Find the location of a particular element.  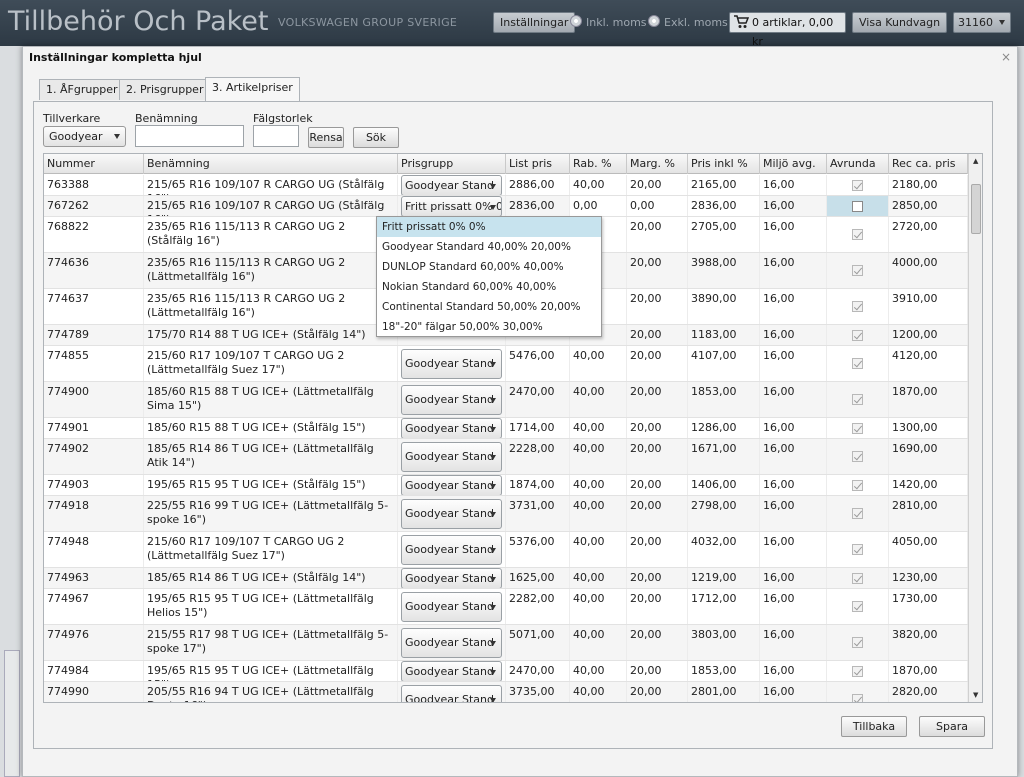

close-icon: × is located at coordinates (1006, 57).